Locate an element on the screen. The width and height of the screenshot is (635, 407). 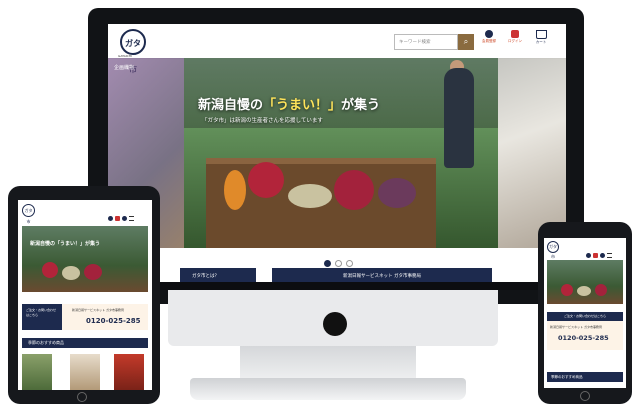
tablet-phone-number: 0120-025-285 is located at coordinates (113, 321).